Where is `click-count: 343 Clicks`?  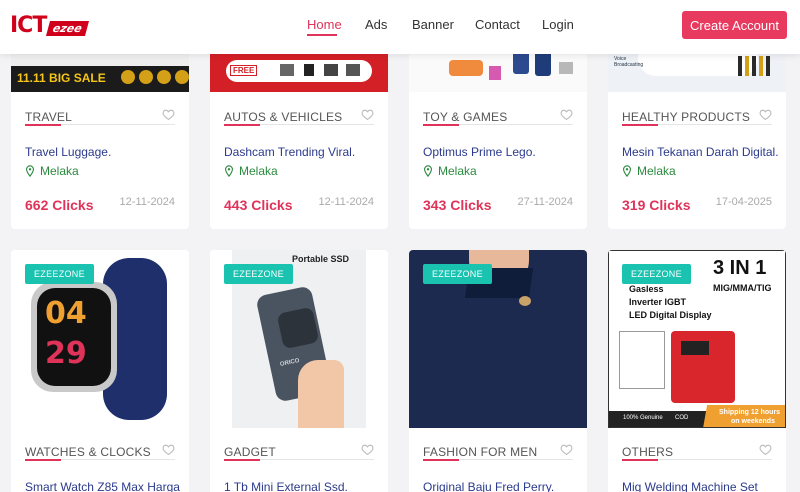
click-count: 343 Clicks is located at coordinates (457, 205).